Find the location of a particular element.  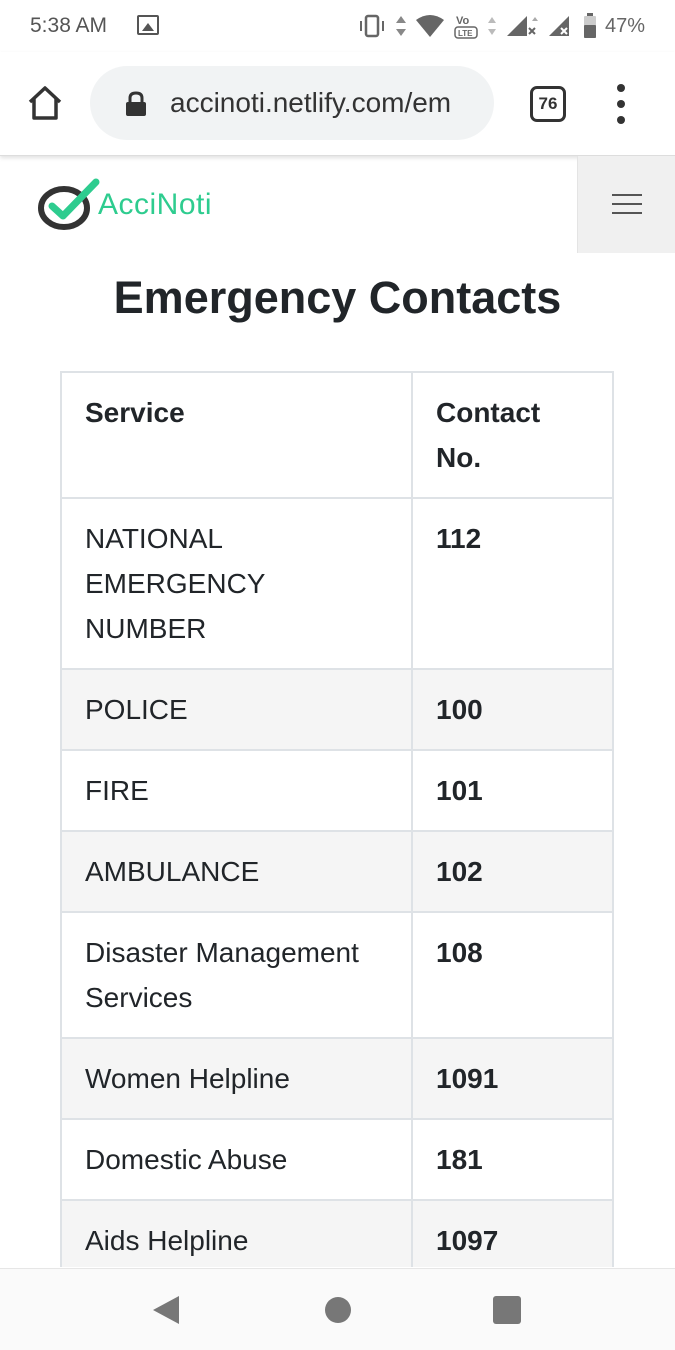

table-row: Domestic Abuse 181 is located at coordinates (337, 1159).